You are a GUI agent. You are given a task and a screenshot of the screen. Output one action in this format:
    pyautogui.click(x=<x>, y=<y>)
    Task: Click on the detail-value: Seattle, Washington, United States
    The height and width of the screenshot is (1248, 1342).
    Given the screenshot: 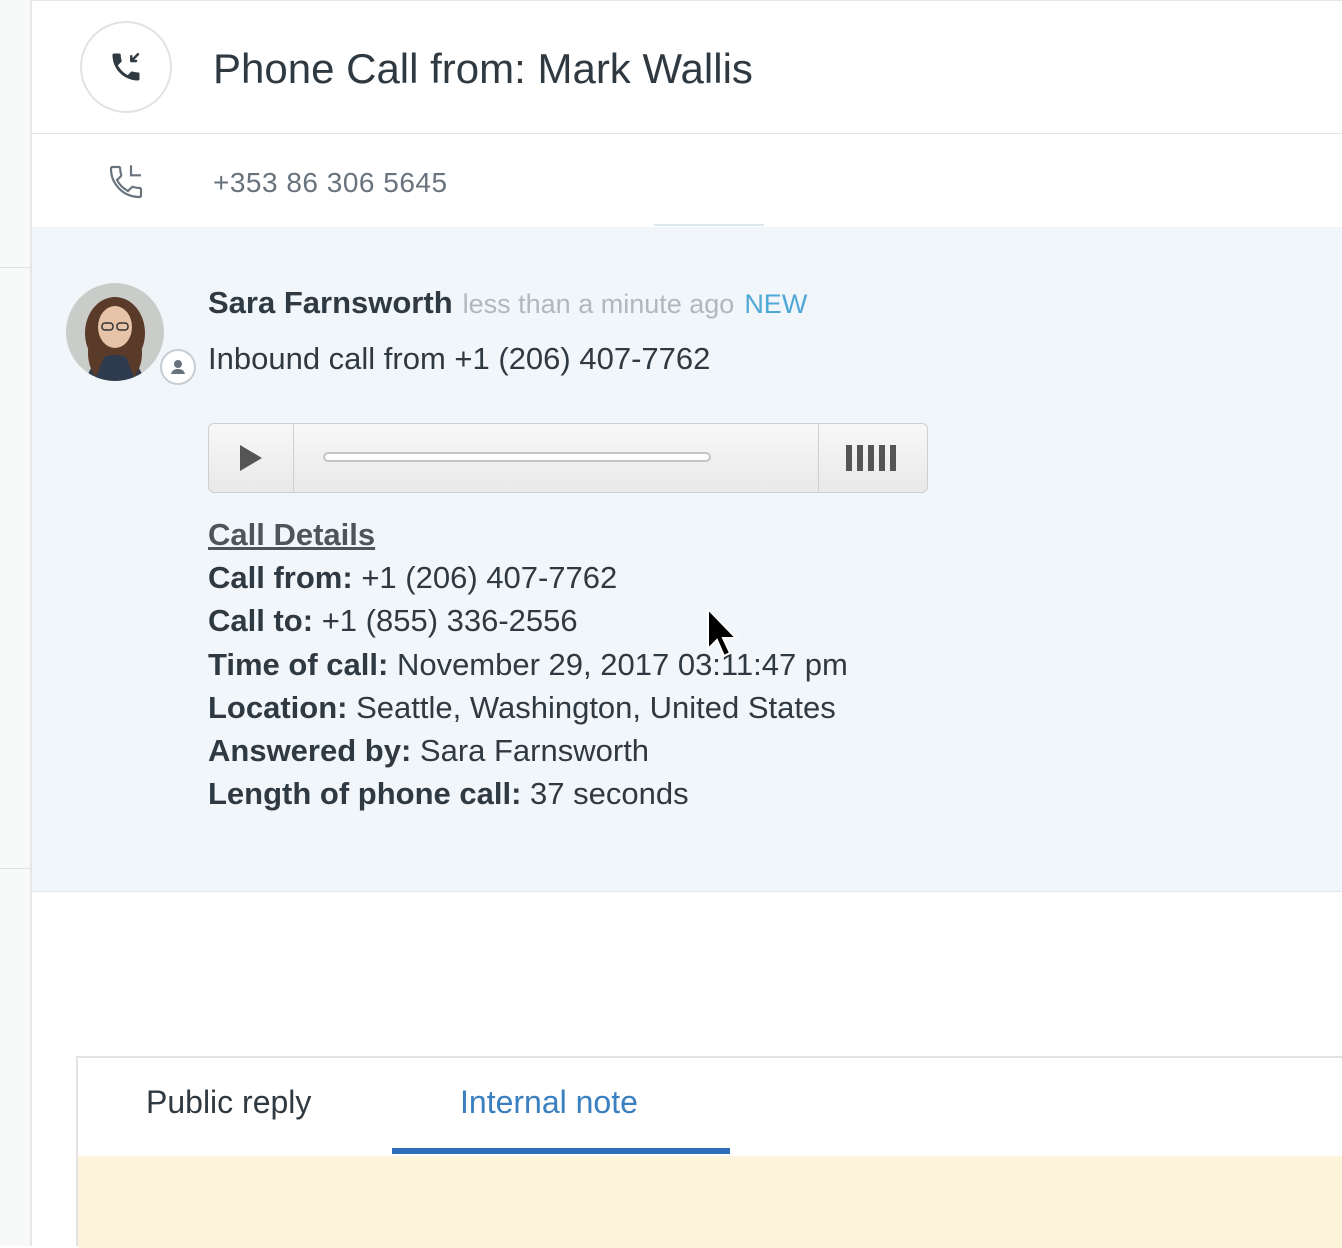 What is the action you would take?
    pyautogui.click(x=596, y=707)
    